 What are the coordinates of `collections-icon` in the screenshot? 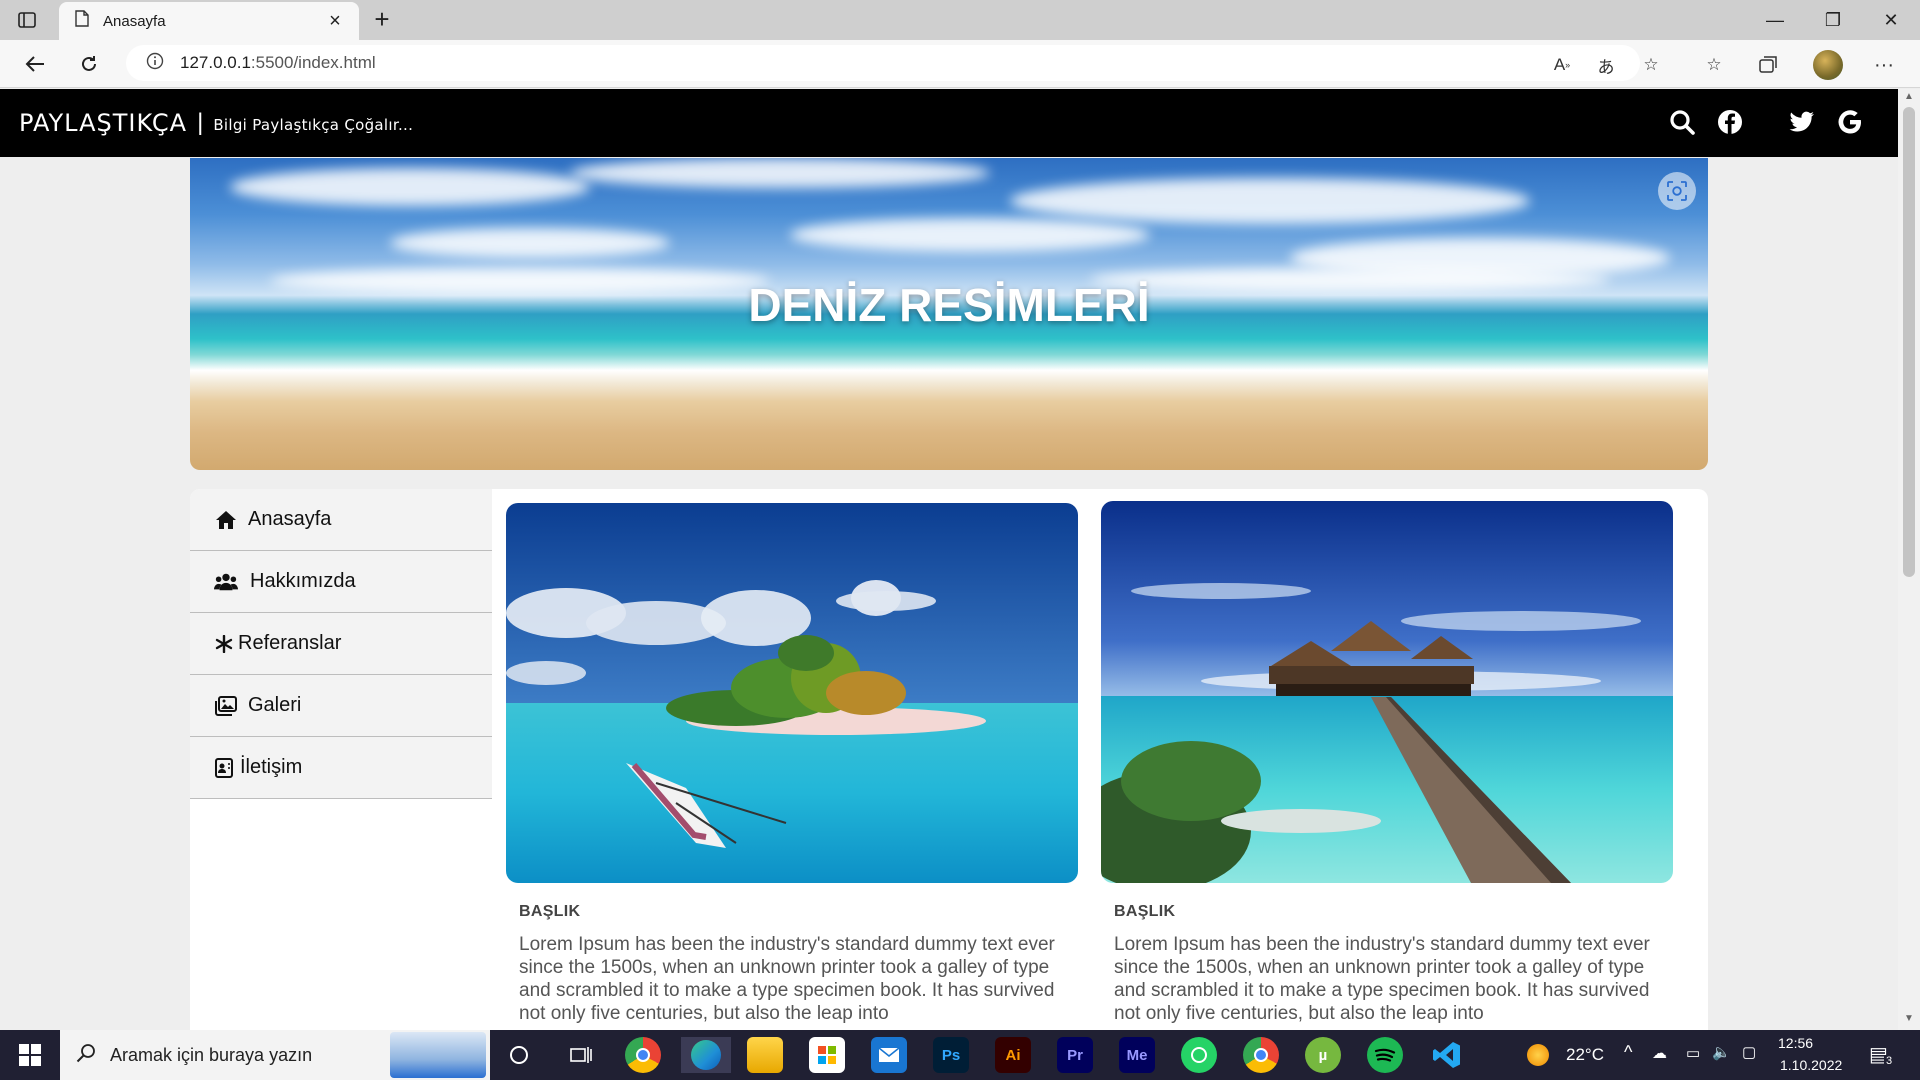 It's located at (1769, 65).